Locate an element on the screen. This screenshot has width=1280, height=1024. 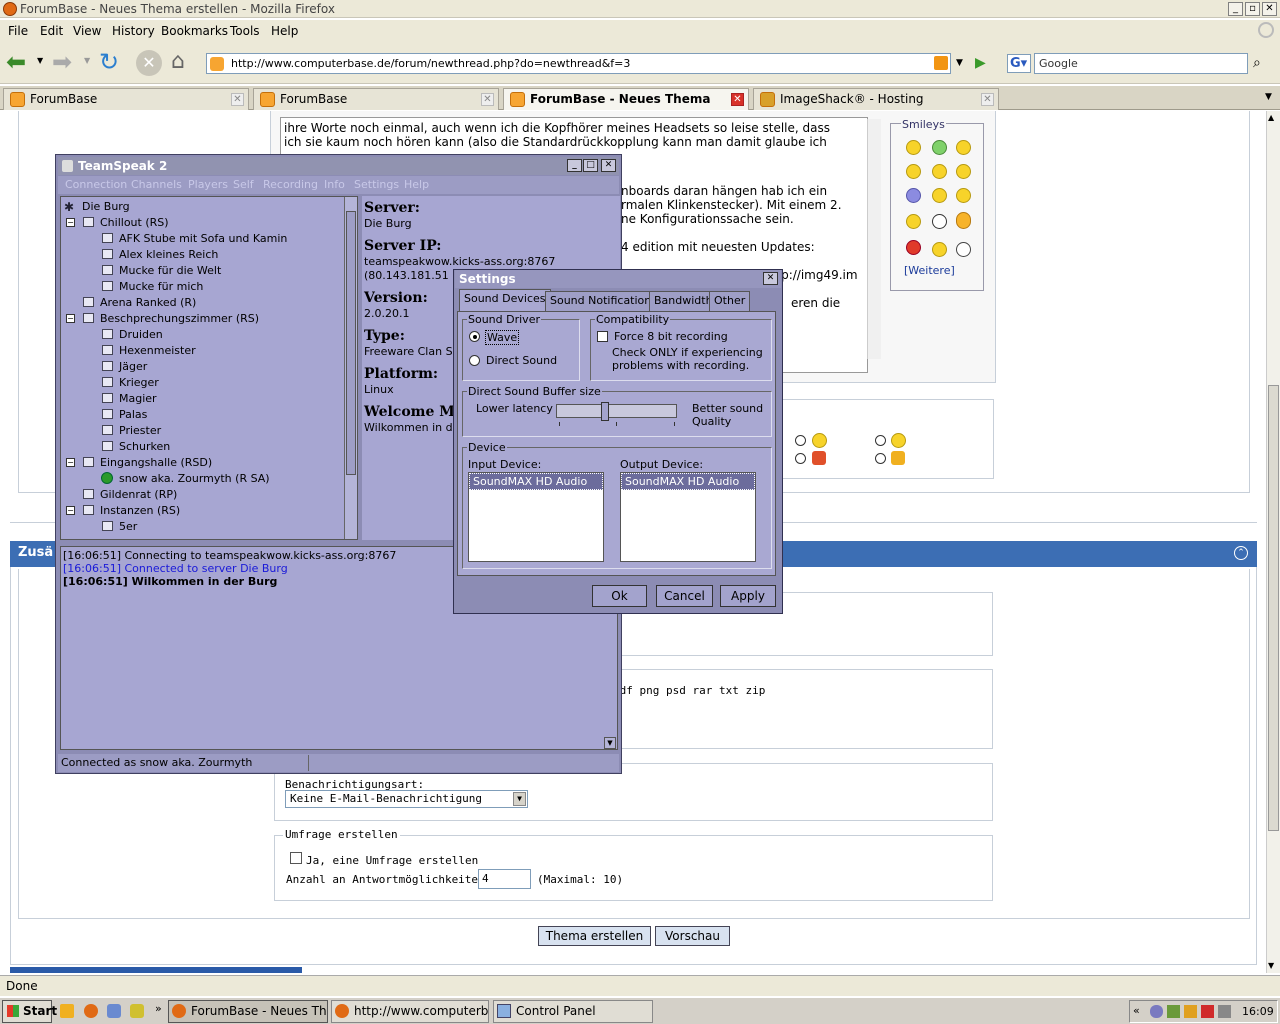
close-button: ✕ is located at coordinates (1269, 9).